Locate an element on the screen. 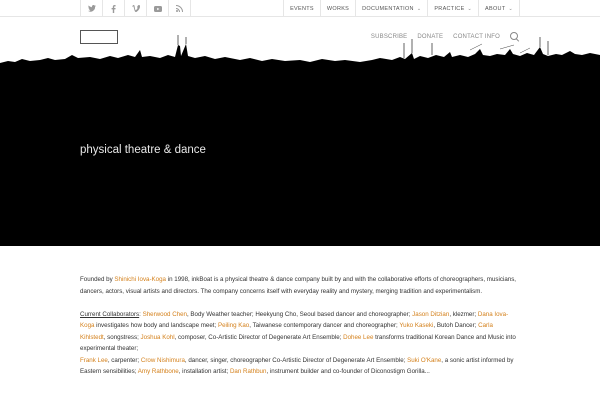 Image resolution: width=600 pixels, height=400 pixels. collaborator-link: Suki O'Kane is located at coordinates (424, 360).